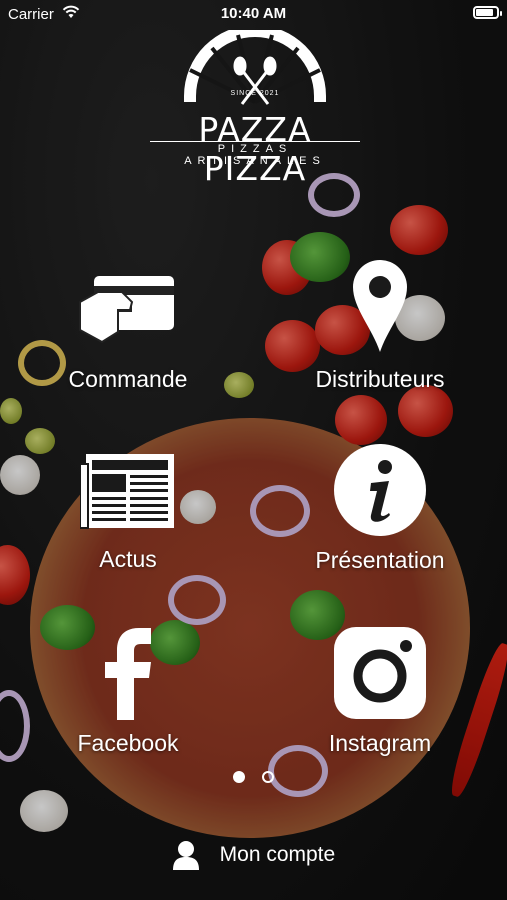  I want to click on menu-instagram: Instagram, so click(380, 691).